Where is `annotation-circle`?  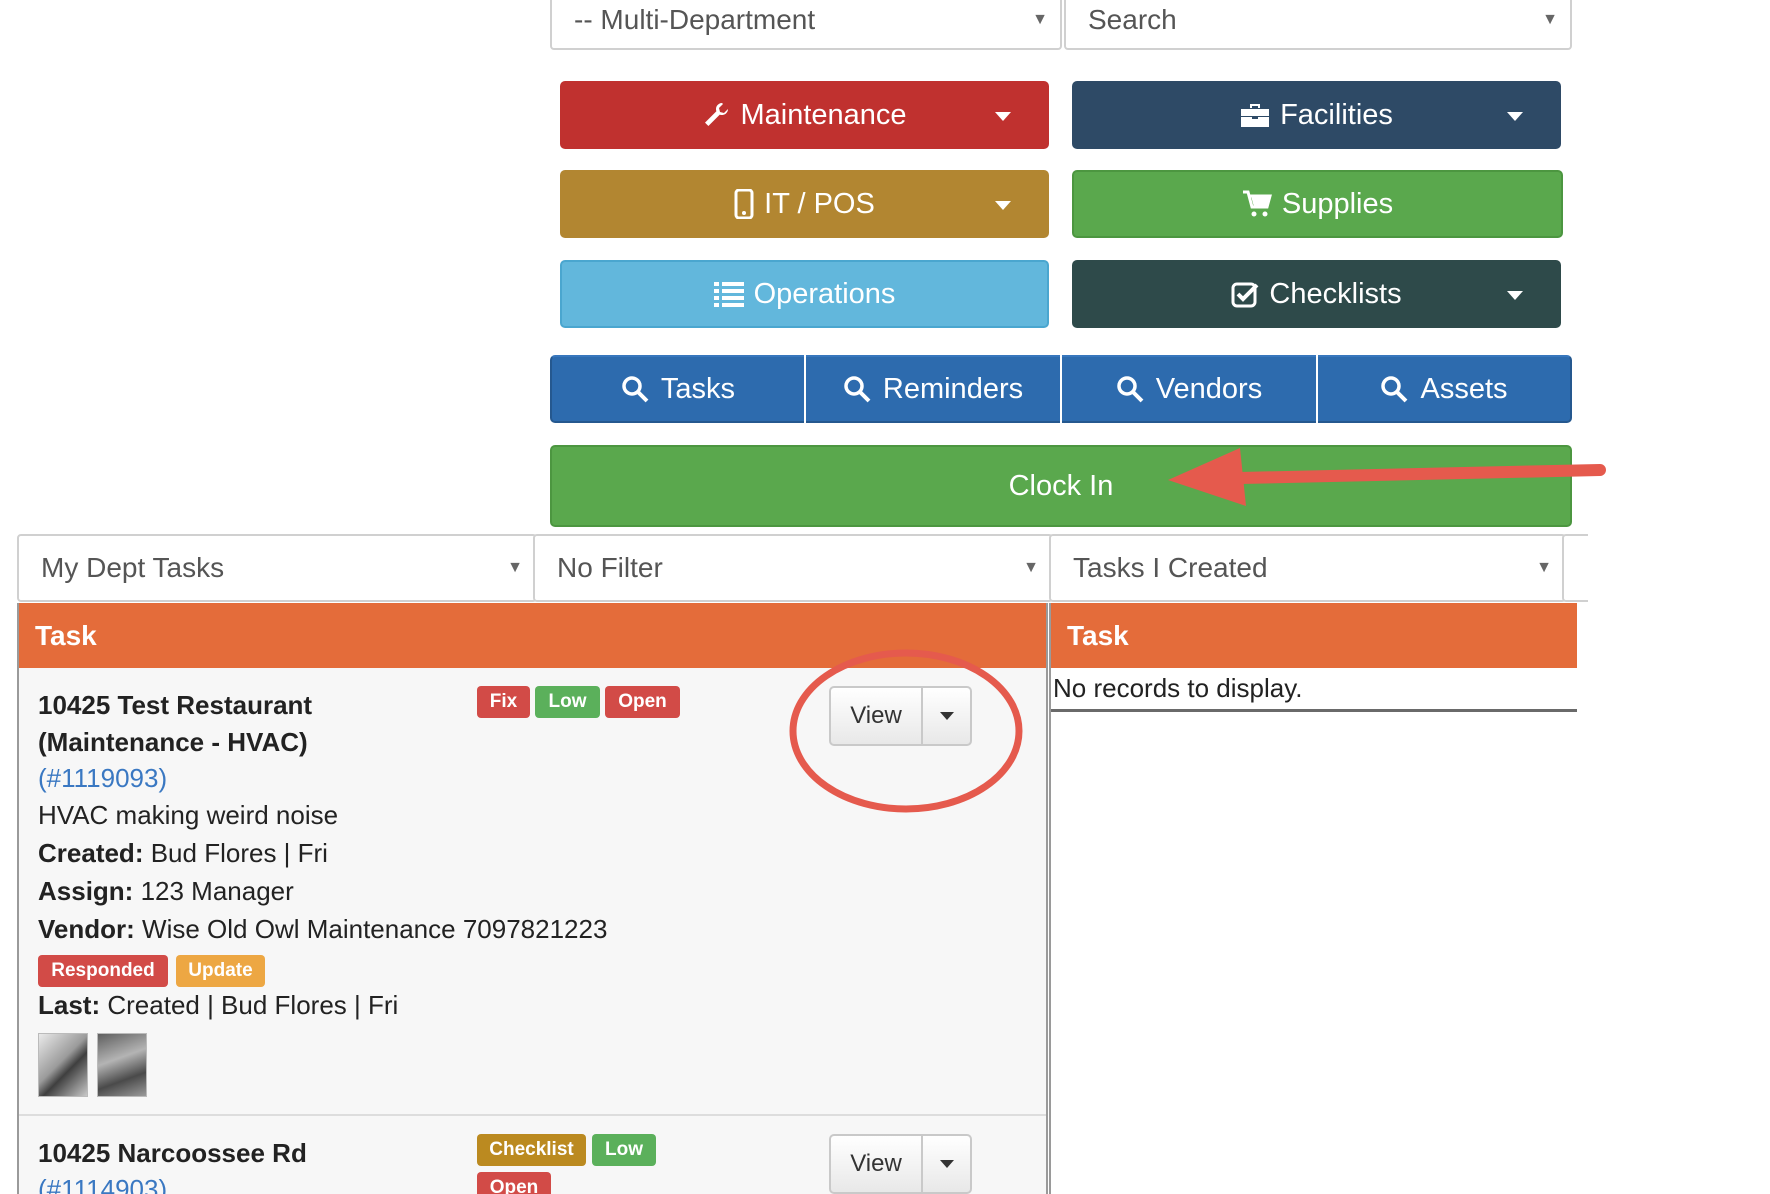 annotation-circle is located at coordinates (906, 731).